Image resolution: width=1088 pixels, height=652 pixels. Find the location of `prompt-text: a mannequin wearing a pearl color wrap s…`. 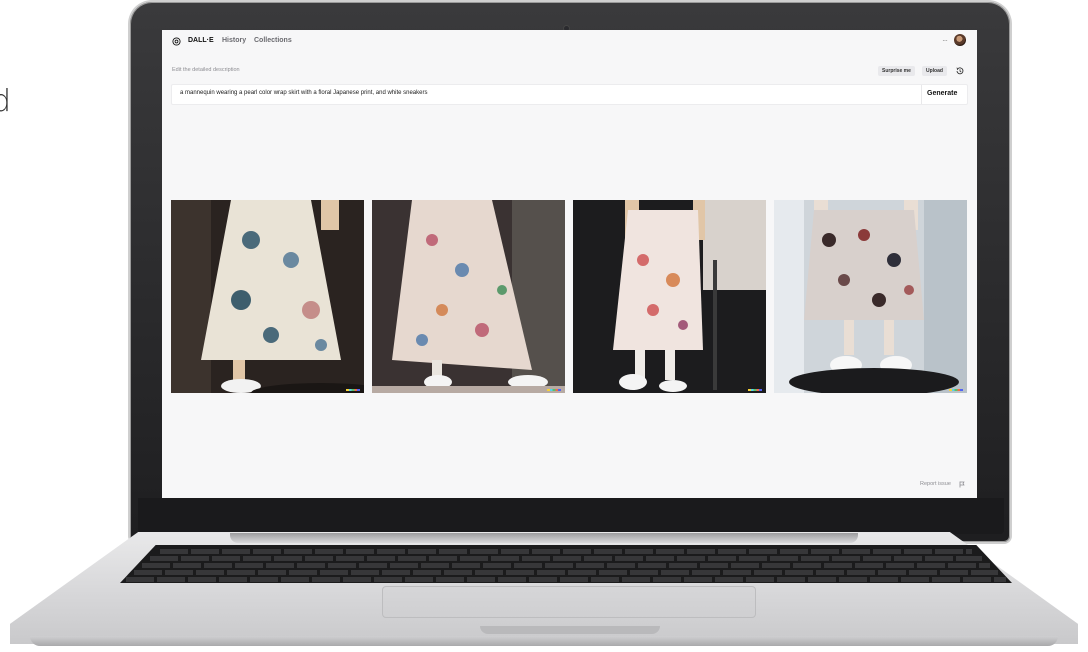

prompt-text: a mannequin wearing a pearl color wrap s… is located at coordinates (303, 93).